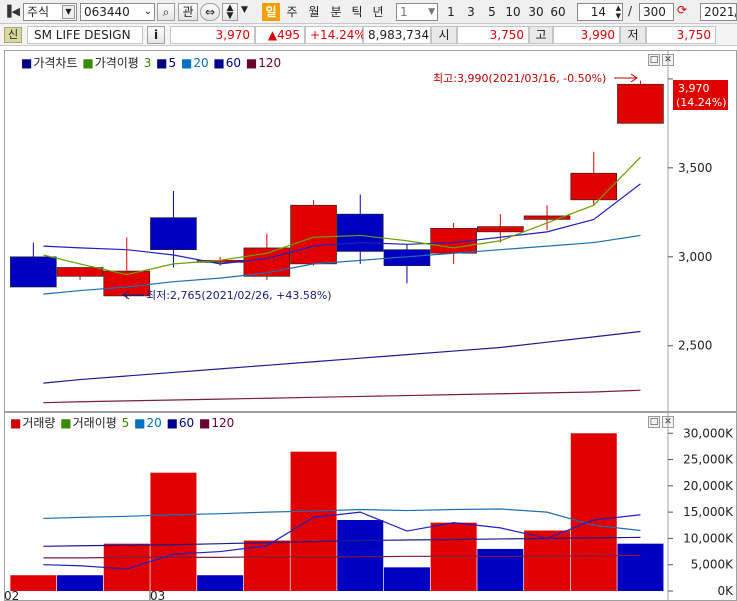 This screenshot has width=737, height=601. Describe the element at coordinates (708, 460) in the screenshot. I see `volume-y-tick-label: 25,000K` at that location.